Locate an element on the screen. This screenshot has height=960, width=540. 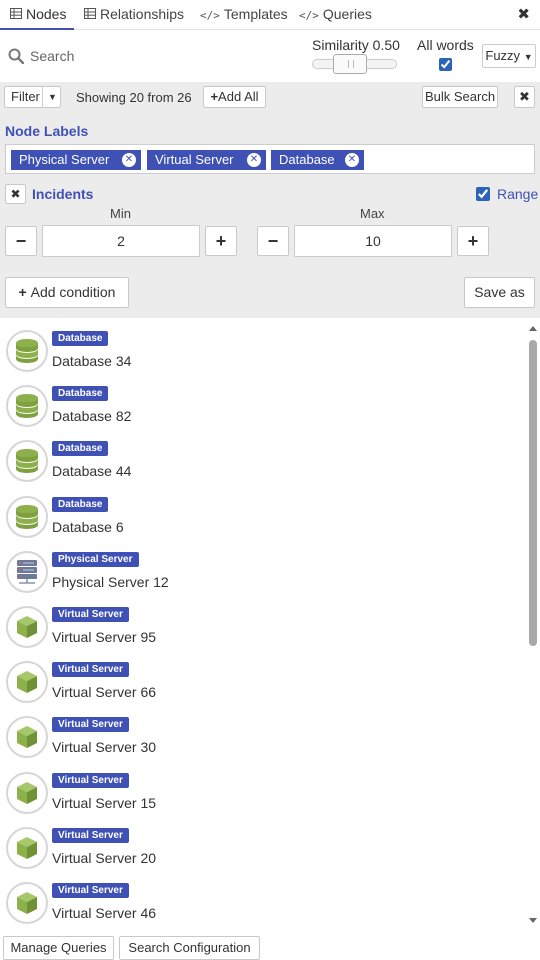
node-name: Database 44 is located at coordinates (92, 471).